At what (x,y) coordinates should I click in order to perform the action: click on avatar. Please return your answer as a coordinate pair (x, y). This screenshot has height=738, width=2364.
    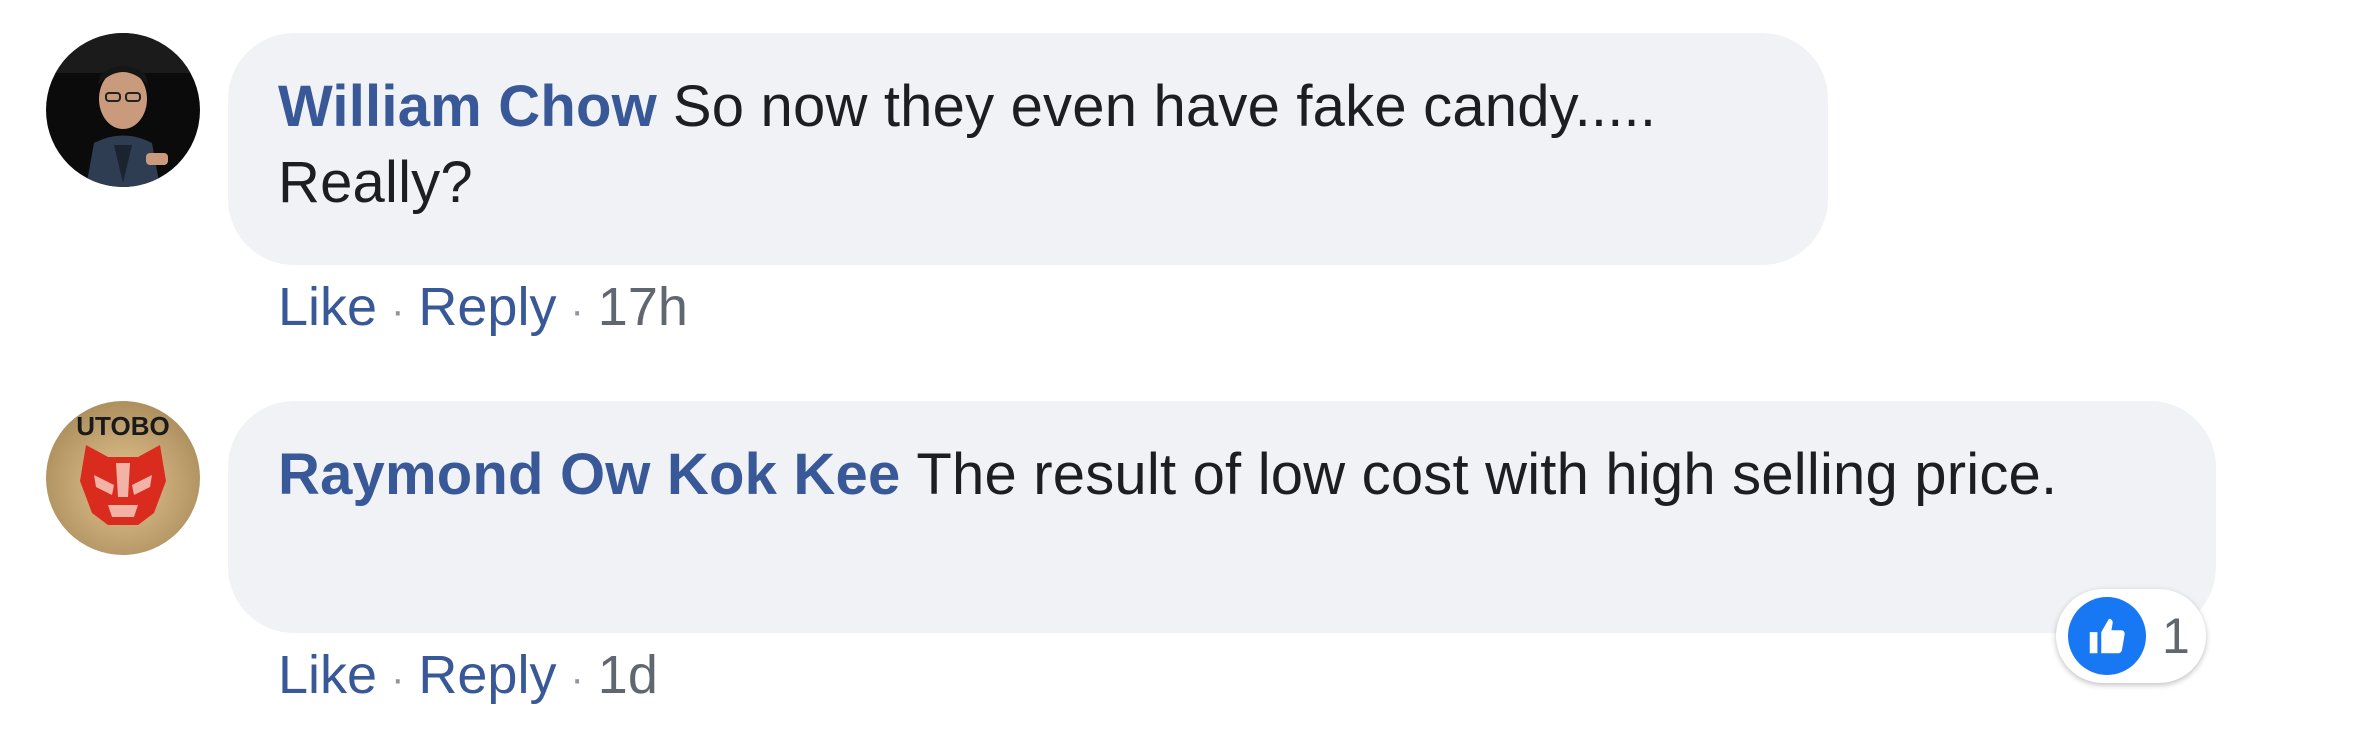
    Looking at the image, I should click on (123, 110).